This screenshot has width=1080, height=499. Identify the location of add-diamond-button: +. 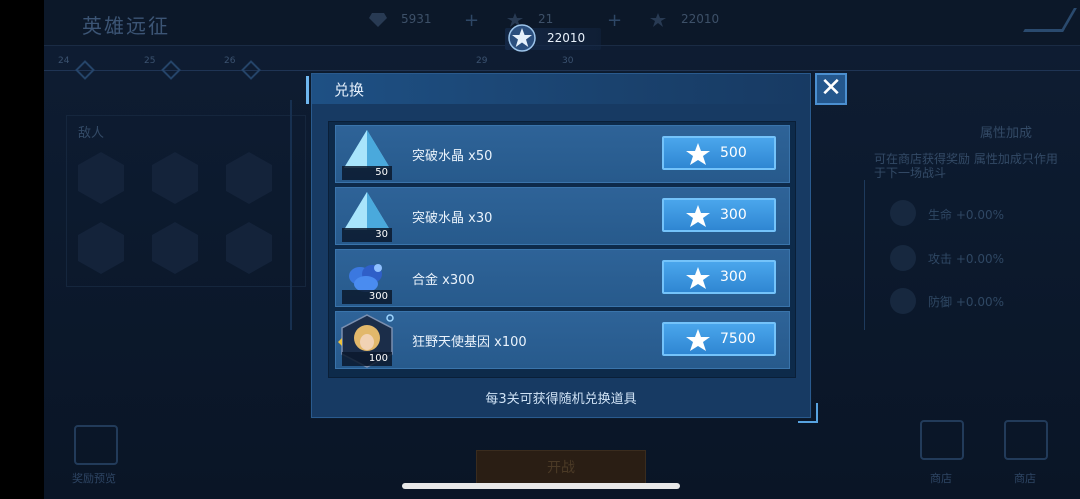
(471, 20).